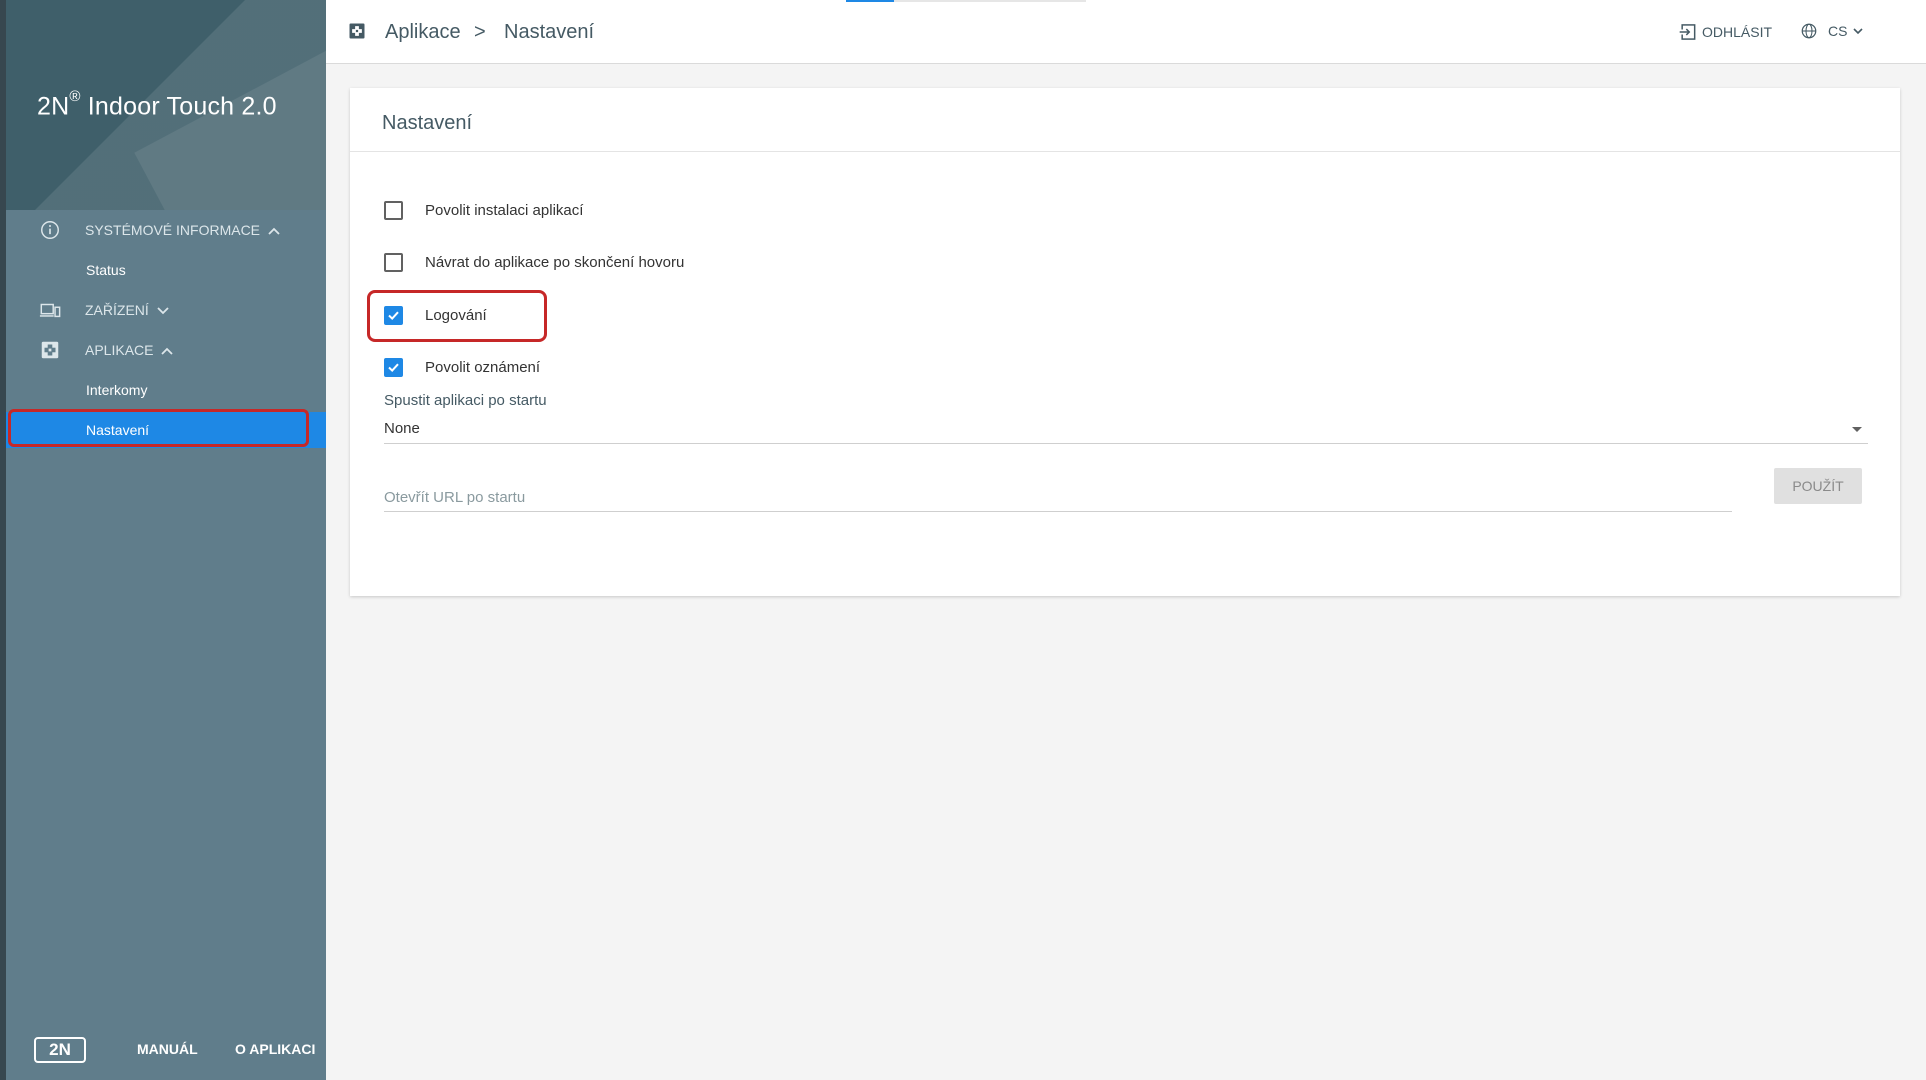 Image resolution: width=1926 pixels, height=1080 pixels. Describe the element at coordinates (549, 32) in the screenshot. I see `breadcrumb-current: Nastavení` at that location.